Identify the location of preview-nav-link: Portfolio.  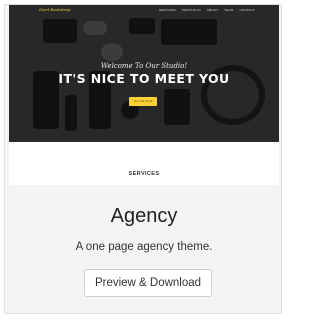
(191, 10).